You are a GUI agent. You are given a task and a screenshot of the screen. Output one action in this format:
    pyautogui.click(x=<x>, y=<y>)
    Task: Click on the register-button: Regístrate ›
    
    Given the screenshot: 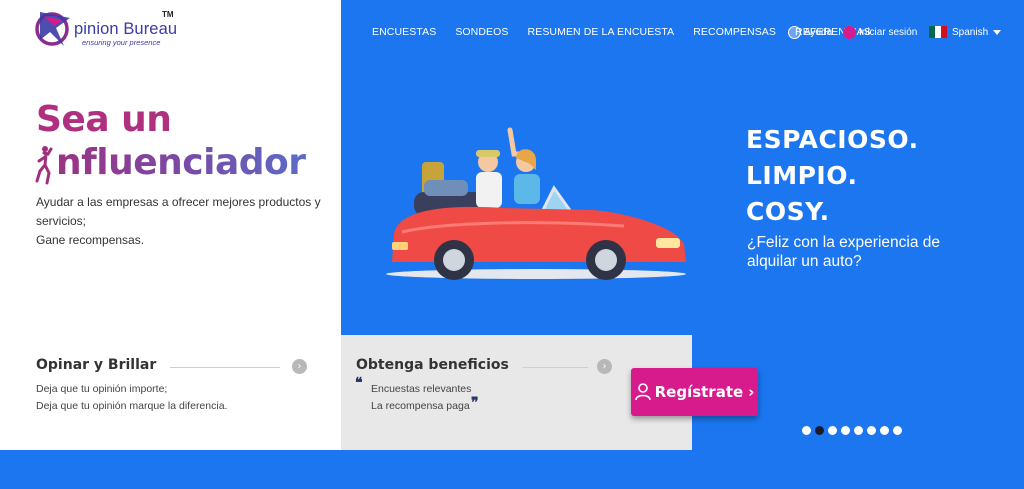 What is the action you would take?
    pyautogui.click(x=694, y=392)
    